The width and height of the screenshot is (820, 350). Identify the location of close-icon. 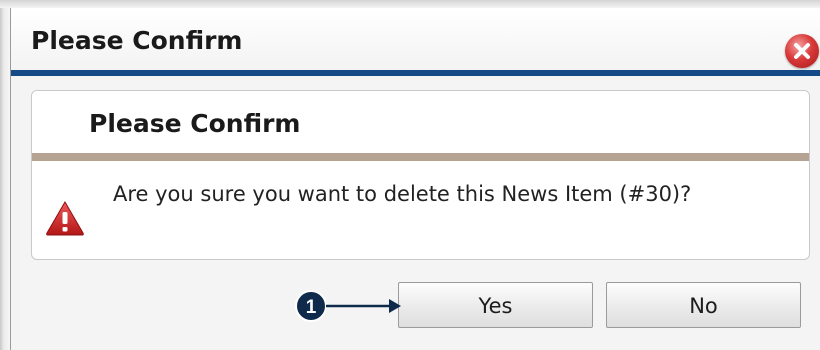
(802, 51).